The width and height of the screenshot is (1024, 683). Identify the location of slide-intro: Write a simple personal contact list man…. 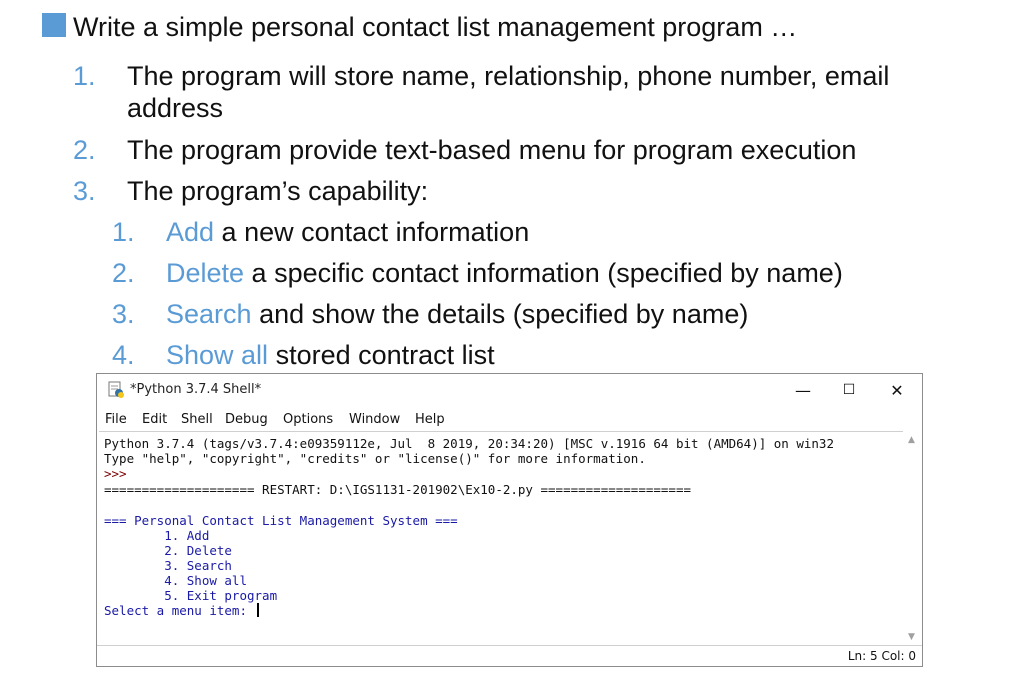
(435, 27).